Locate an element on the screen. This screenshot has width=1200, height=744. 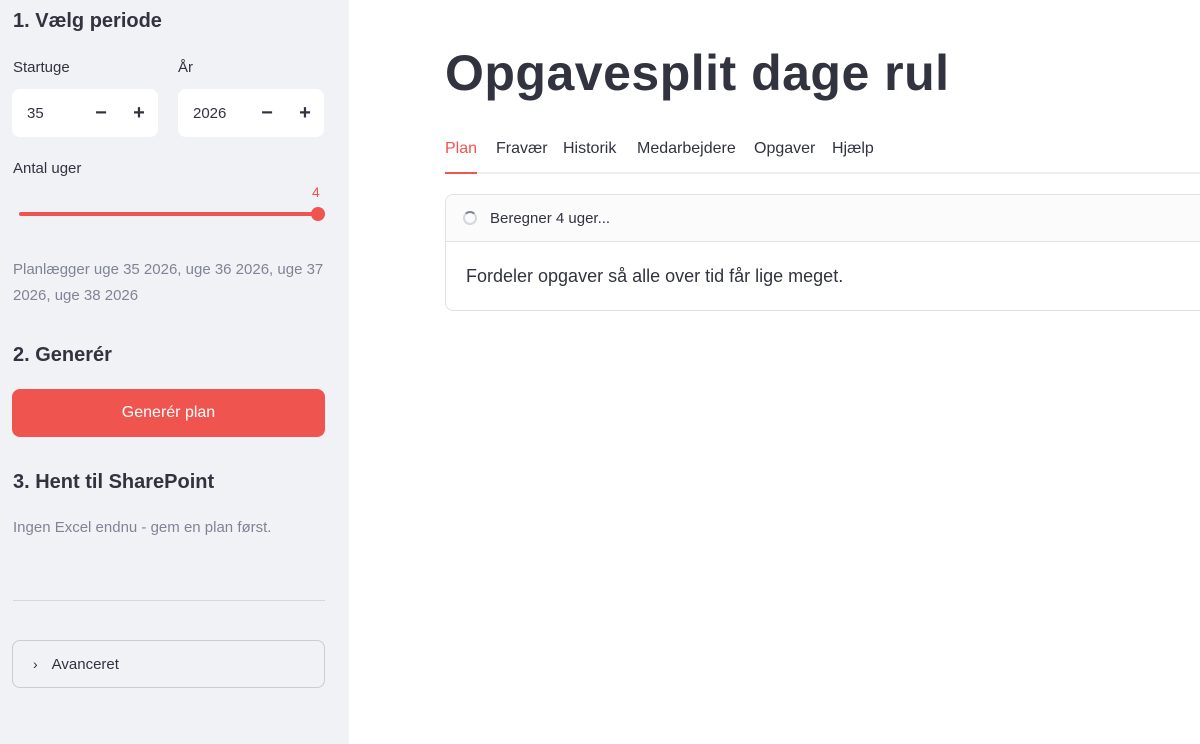
section-title-period: 1. Vælg periode is located at coordinates (87, 21).